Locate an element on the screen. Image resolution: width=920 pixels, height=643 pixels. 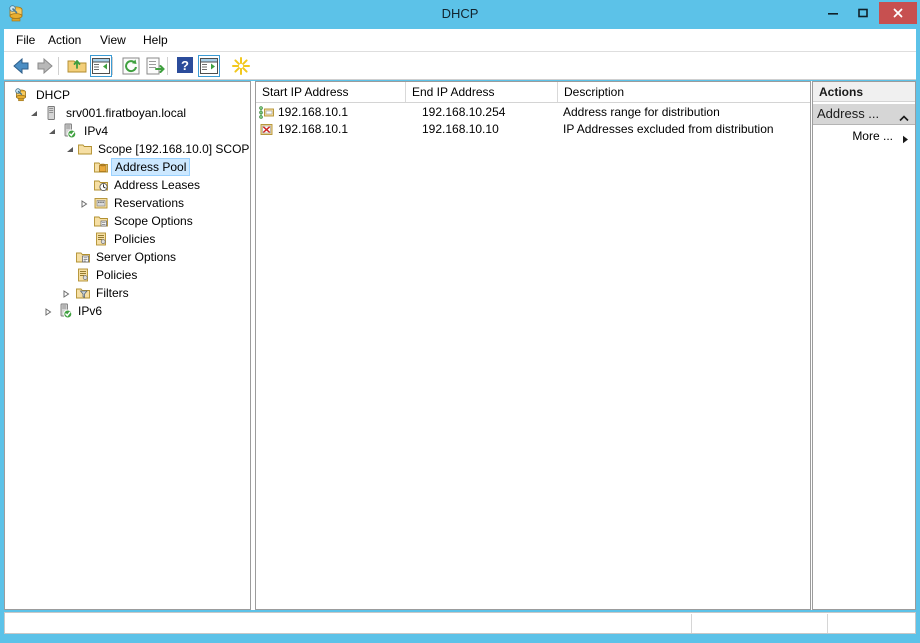
cell-description: Address range for distribution is located at coordinates (641, 112).